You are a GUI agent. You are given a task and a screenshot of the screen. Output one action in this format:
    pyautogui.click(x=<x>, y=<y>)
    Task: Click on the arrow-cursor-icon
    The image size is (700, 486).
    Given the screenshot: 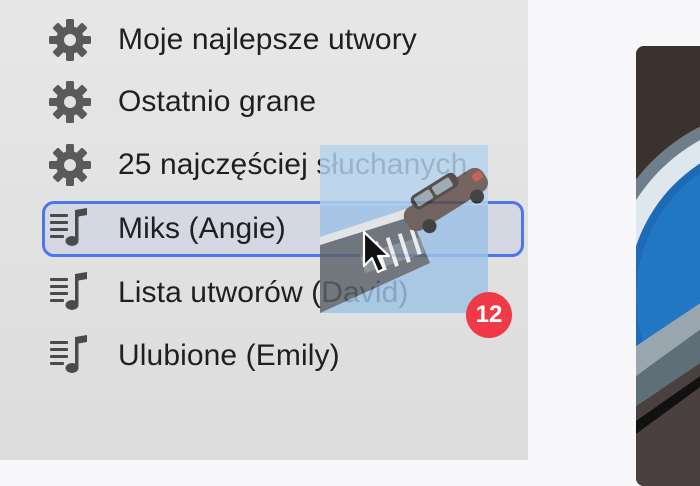 What is the action you would take?
    pyautogui.click(x=376, y=252)
    